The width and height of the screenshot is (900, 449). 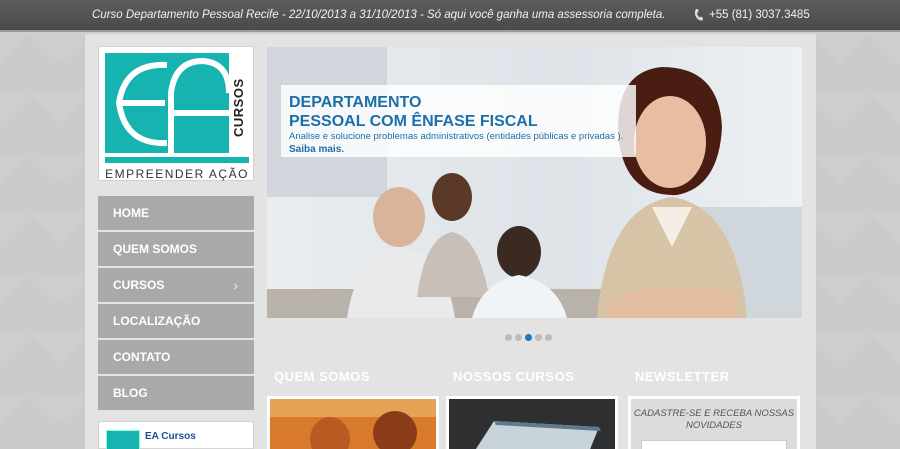 I want to click on slide-title-line-2: PESSOAL COM ÊNFASE FISCAL, so click(x=413, y=121).